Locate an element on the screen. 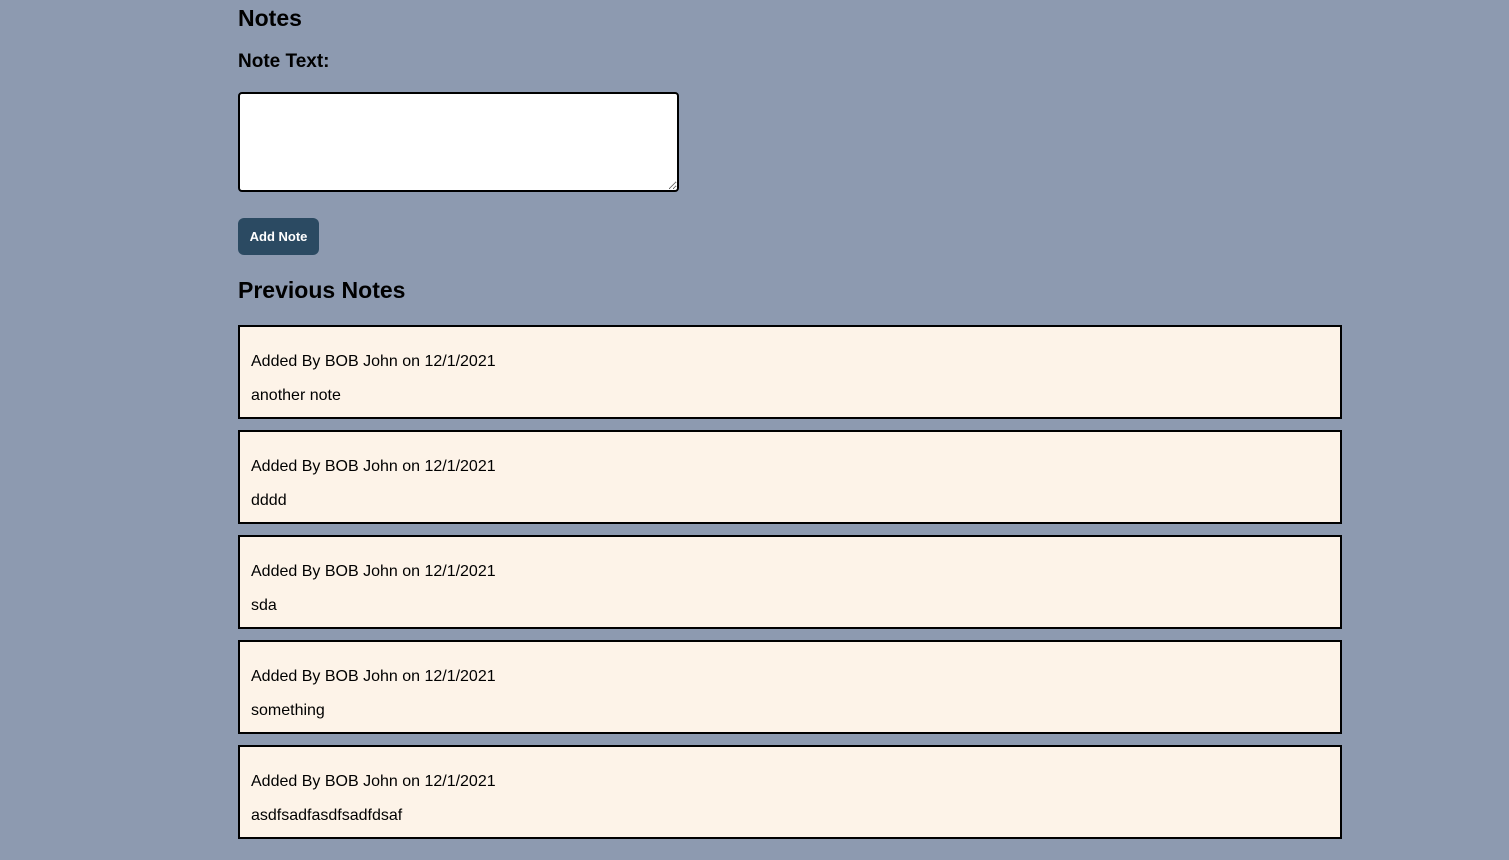 This screenshot has height=860, width=1509. note-card: Added By BOB John on 12/1/2021 dddd is located at coordinates (790, 477).